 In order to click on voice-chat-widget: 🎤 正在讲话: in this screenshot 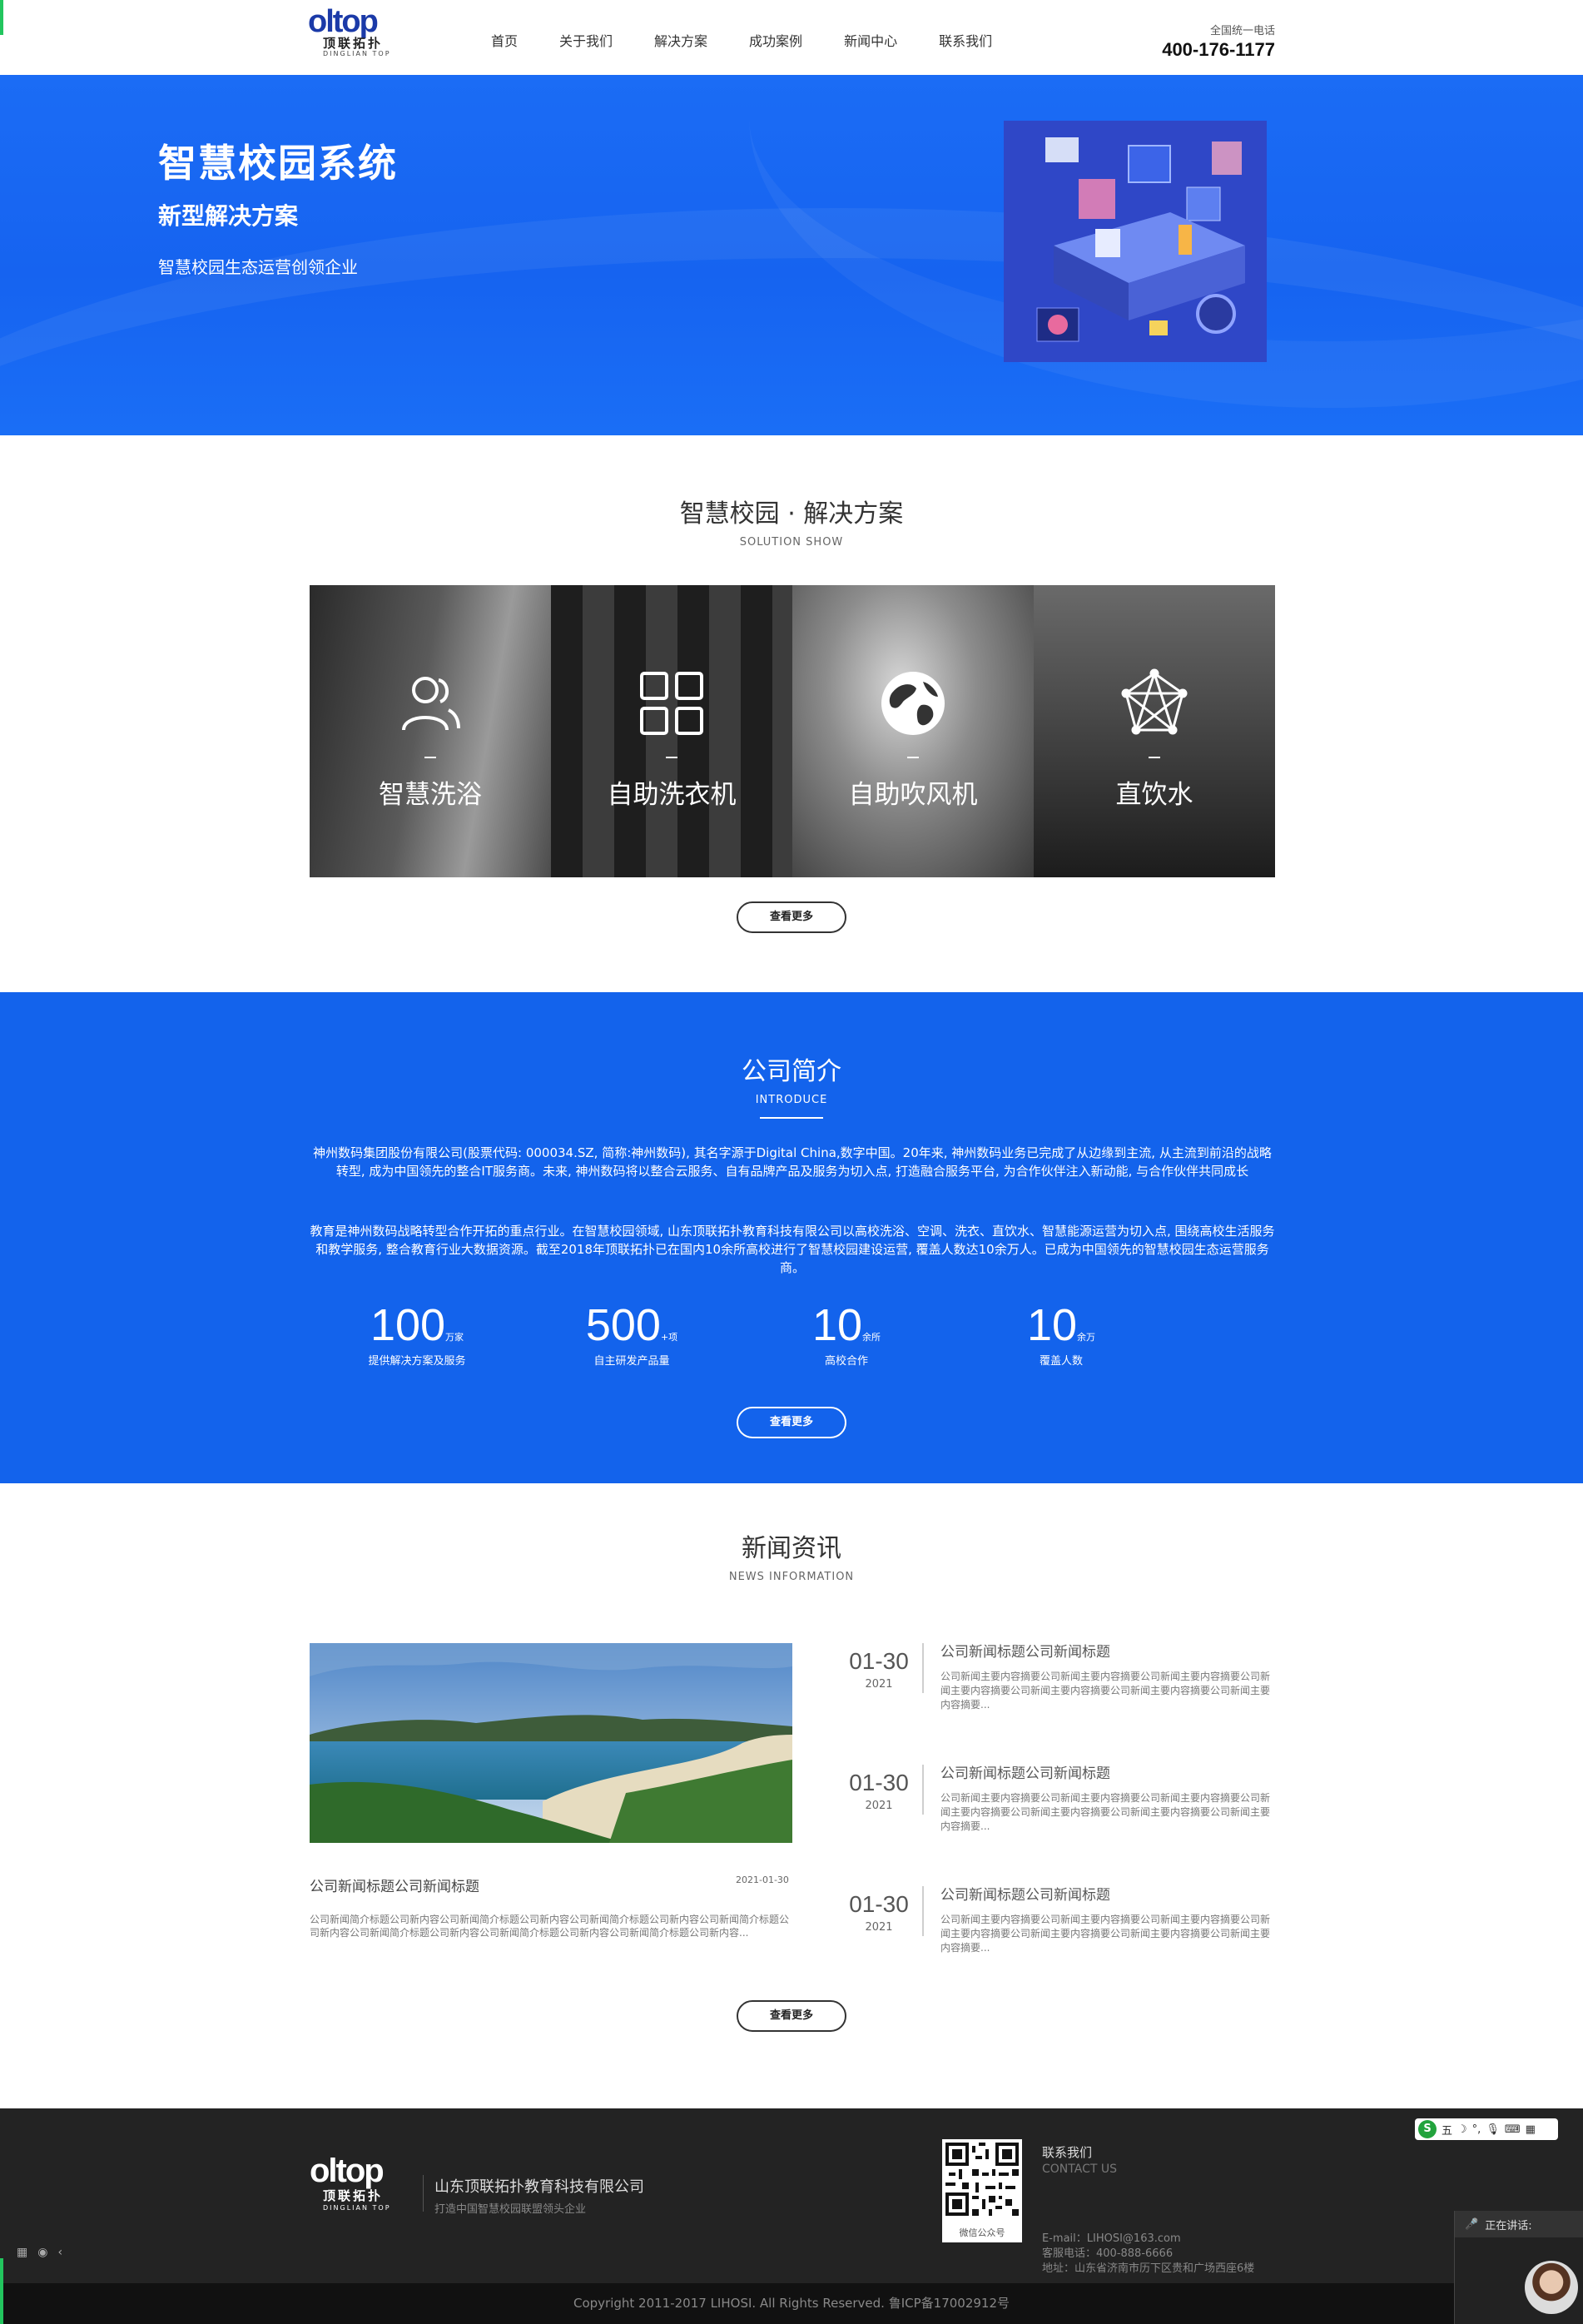, I will do `click(1518, 2267)`.